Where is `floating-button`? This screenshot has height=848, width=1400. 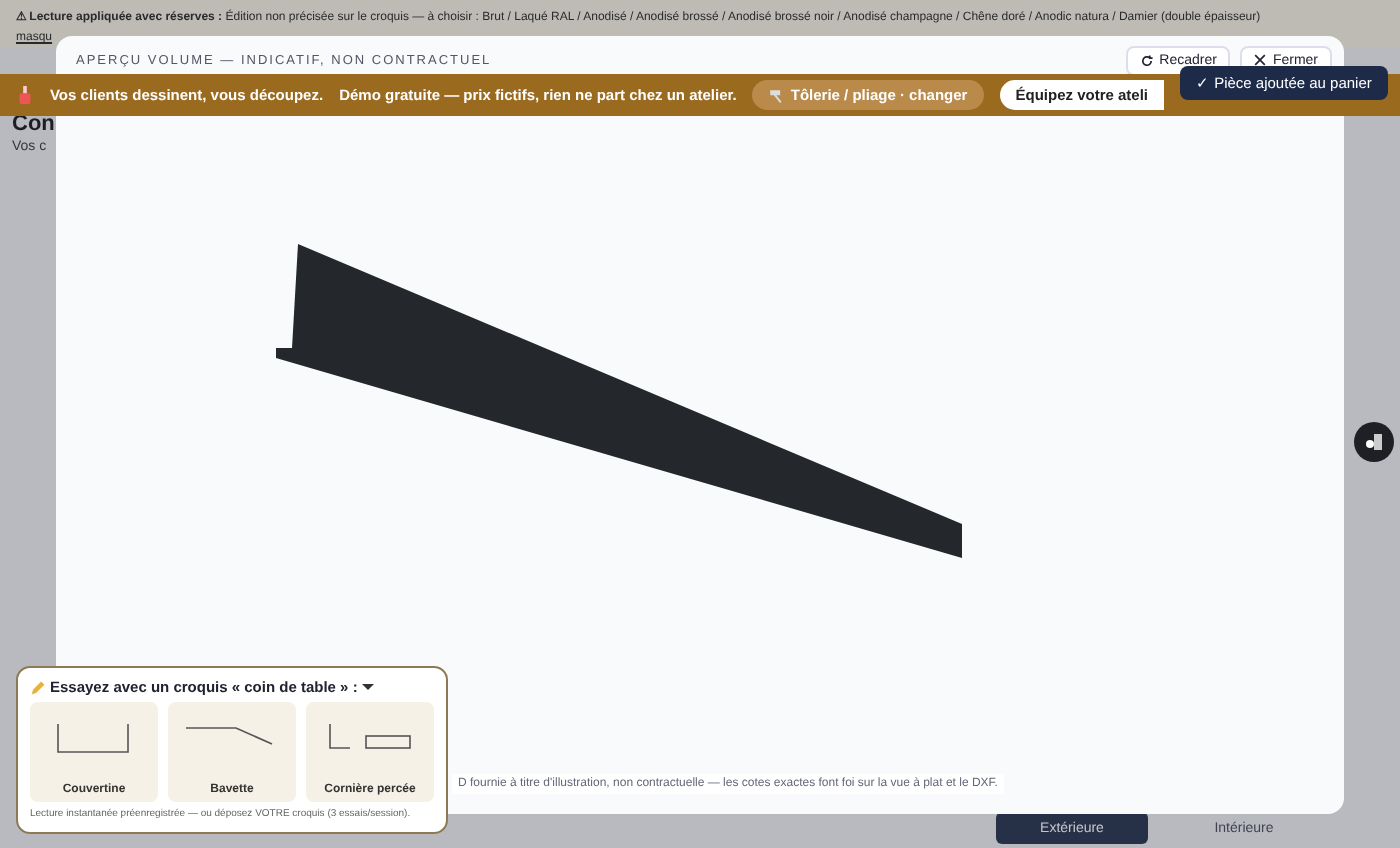
floating-button is located at coordinates (1374, 442).